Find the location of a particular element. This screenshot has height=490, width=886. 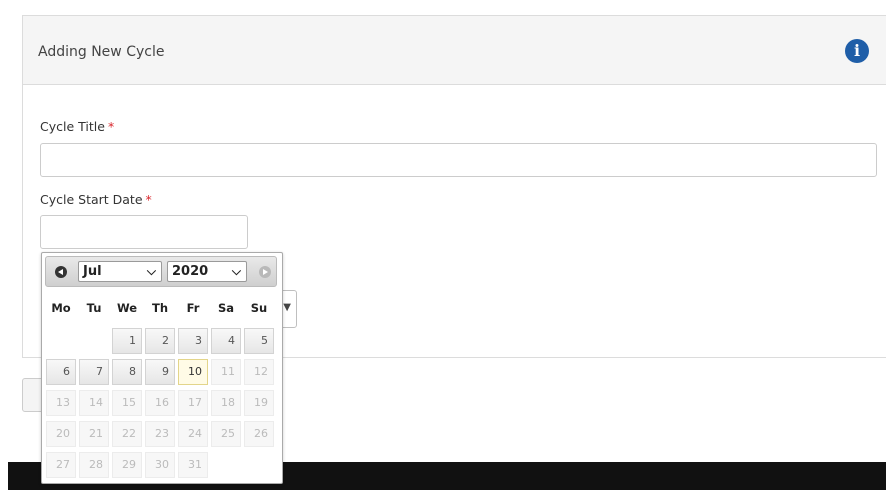

calendar-day: 3 is located at coordinates (193, 341).